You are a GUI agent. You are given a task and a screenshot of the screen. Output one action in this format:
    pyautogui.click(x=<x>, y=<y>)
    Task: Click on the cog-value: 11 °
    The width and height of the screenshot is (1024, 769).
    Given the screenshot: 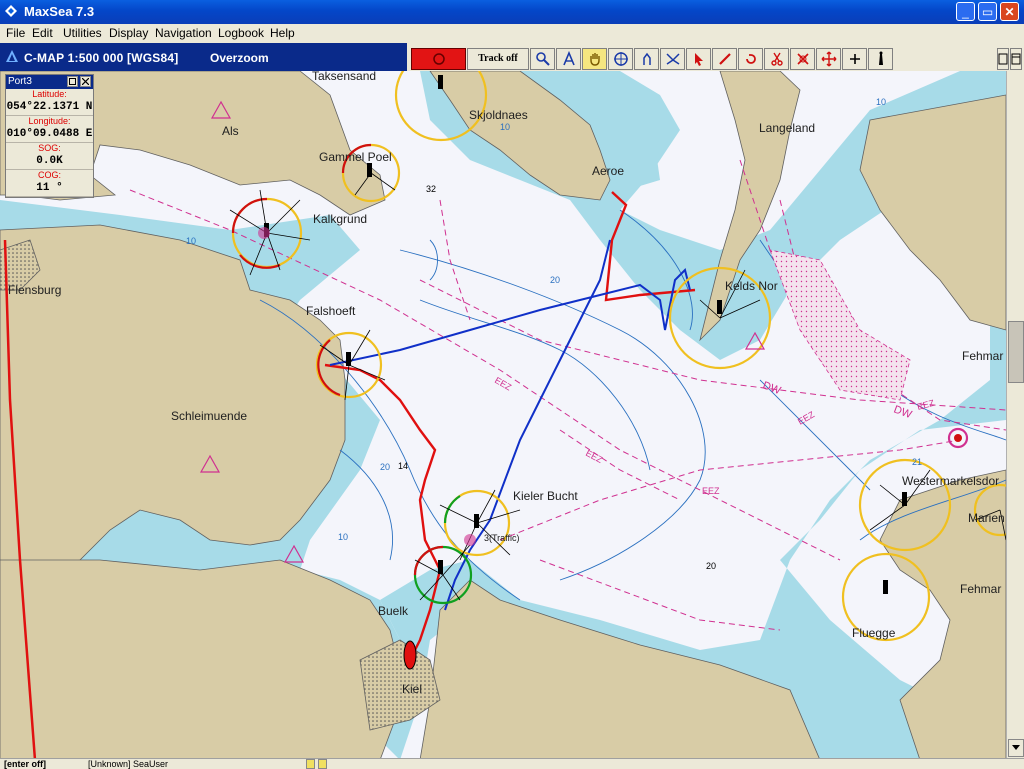 What is the action you would take?
    pyautogui.click(x=49, y=189)
    